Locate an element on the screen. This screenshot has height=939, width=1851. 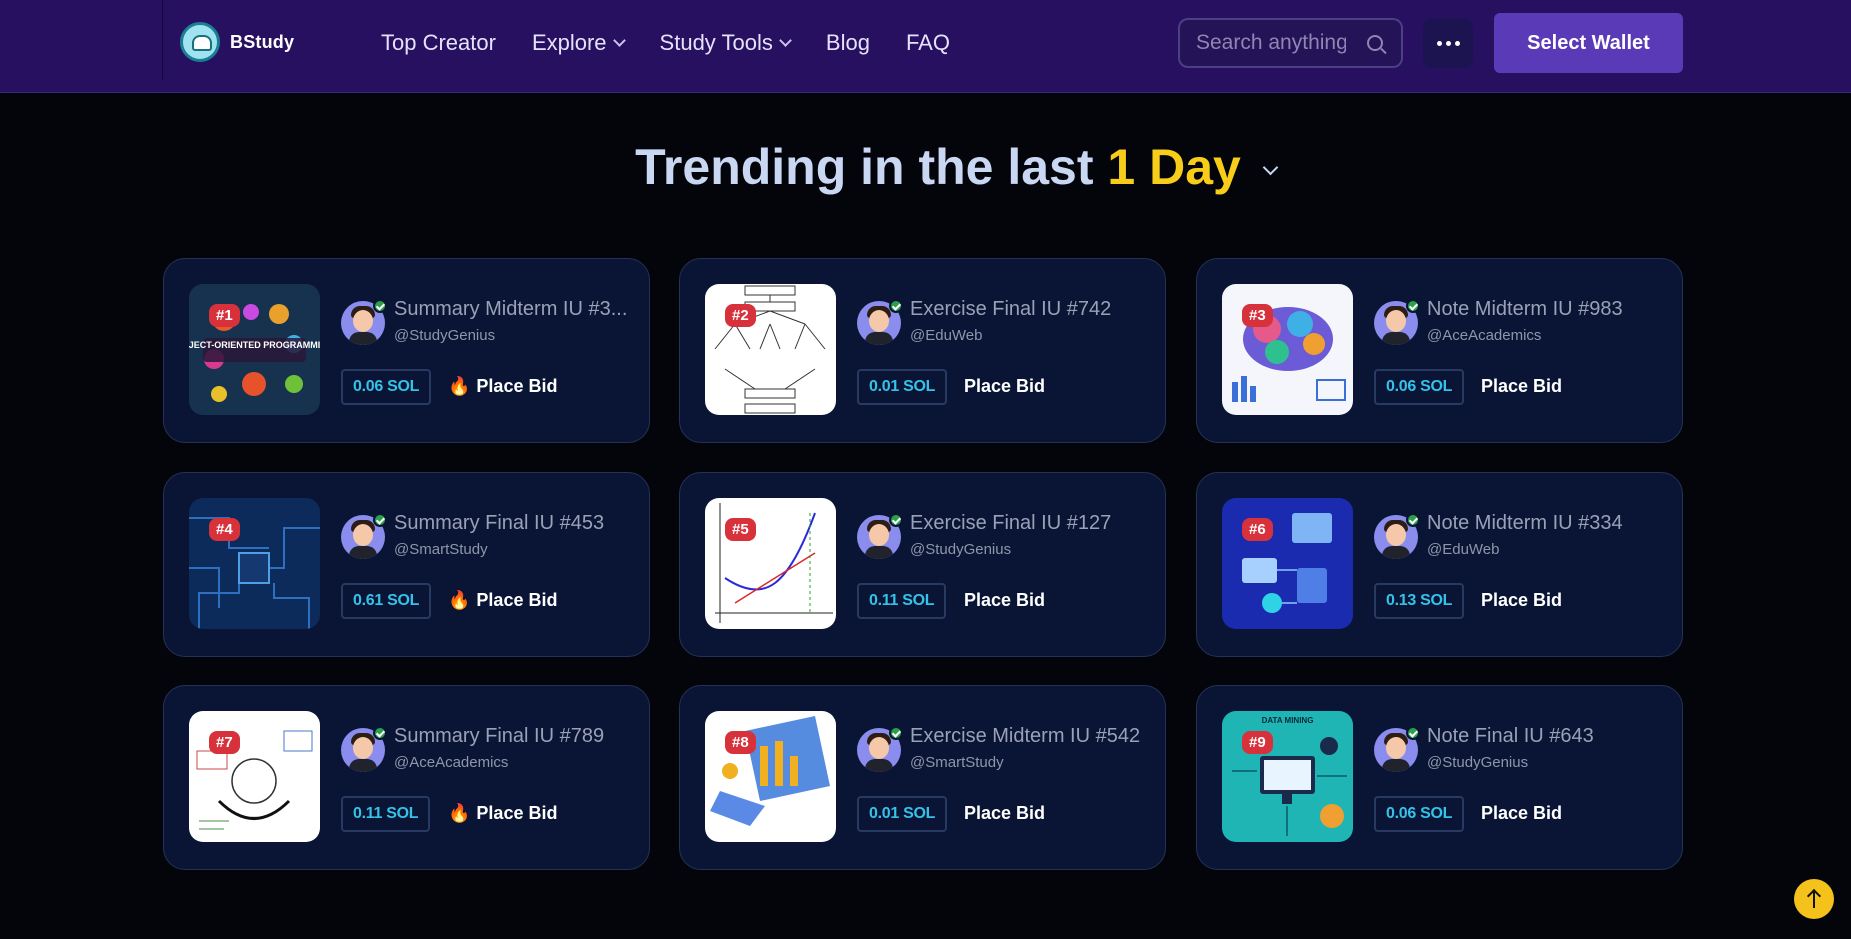
item-title: Exercise Final IU #742 is located at coordinates (1010, 309).